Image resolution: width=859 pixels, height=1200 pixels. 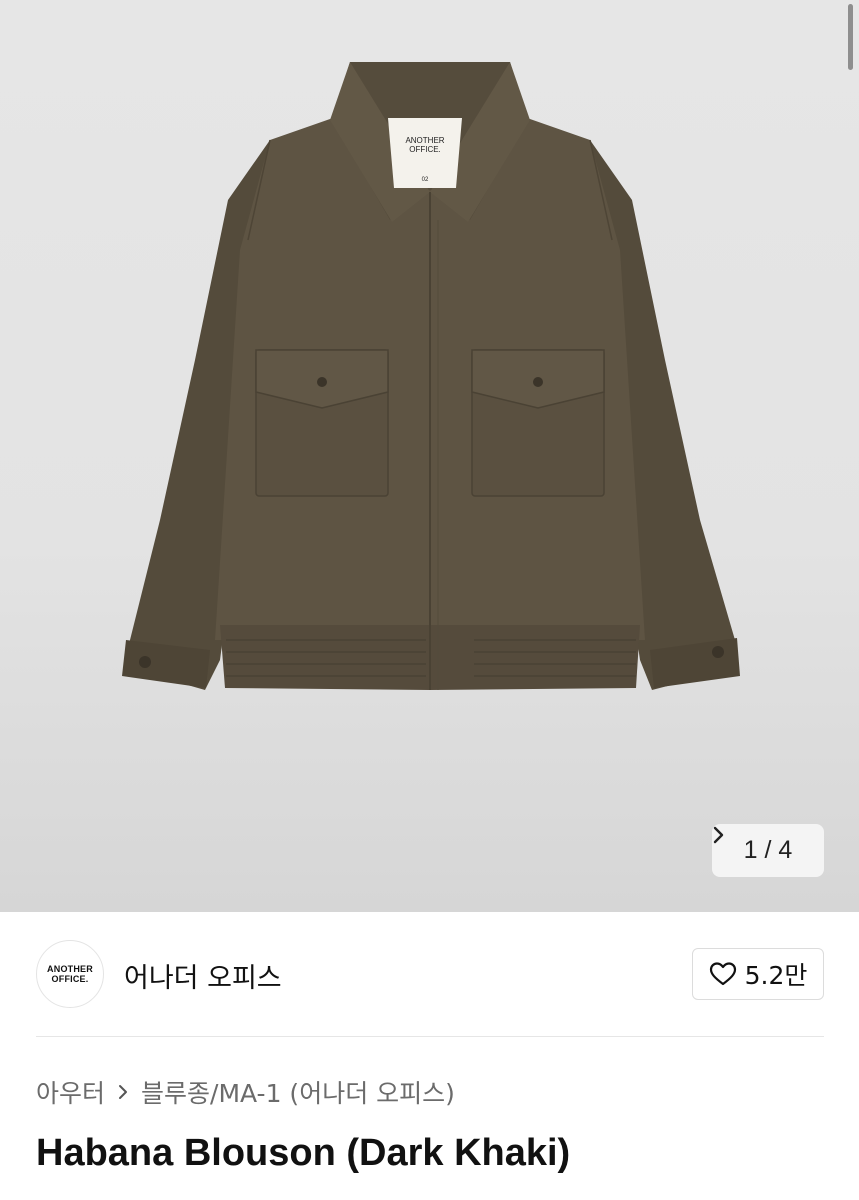 What do you see at coordinates (303, 1153) in the screenshot?
I see `product-title: Habana Blouson (Dark Khaki)` at bounding box center [303, 1153].